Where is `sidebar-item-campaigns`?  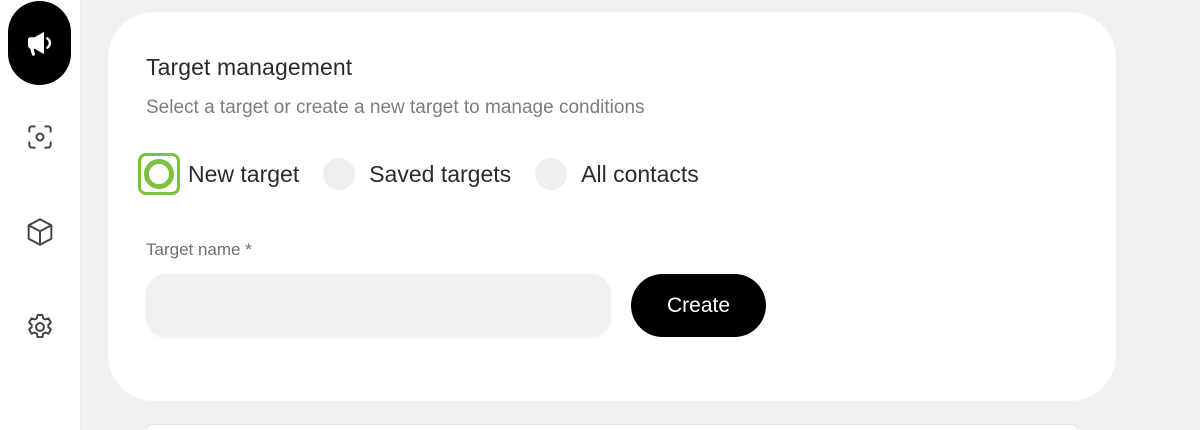 sidebar-item-campaigns is located at coordinates (39, 43).